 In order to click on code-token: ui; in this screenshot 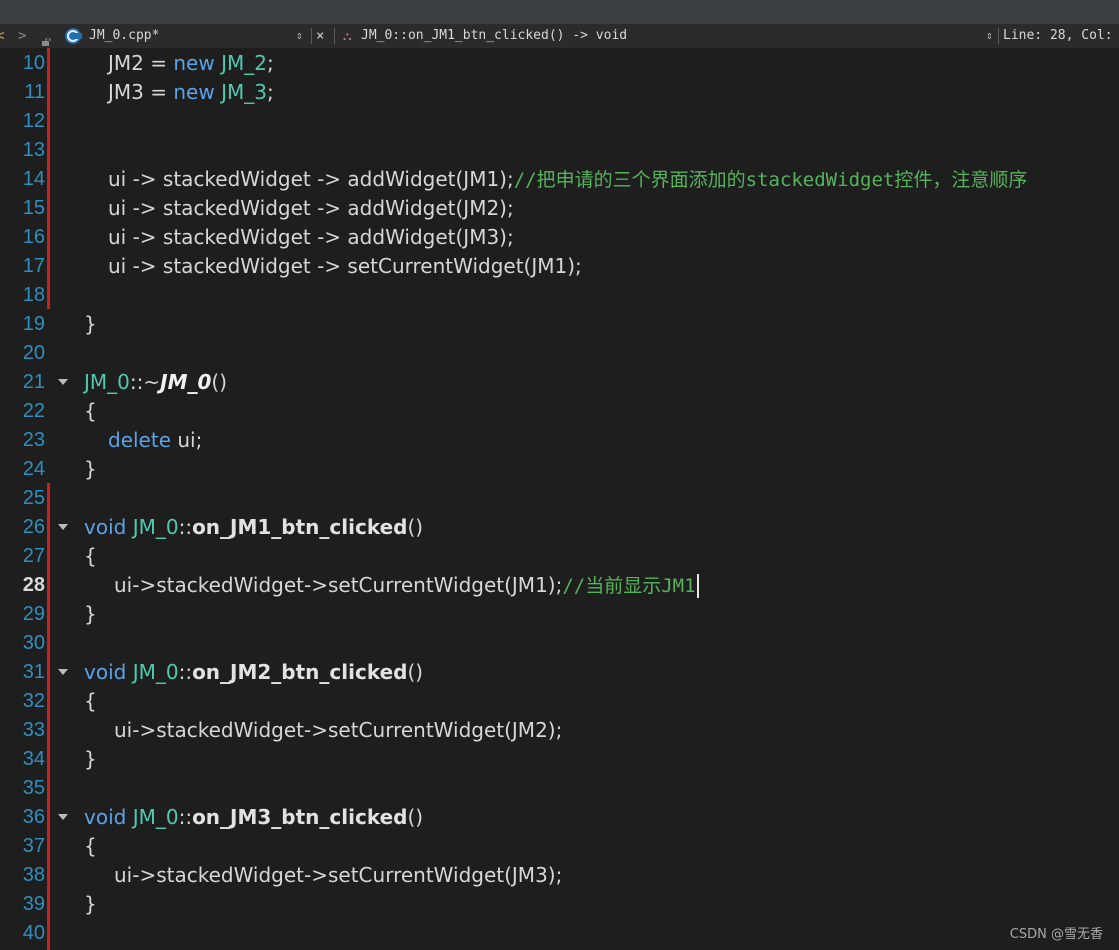, I will do `click(190, 440)`.